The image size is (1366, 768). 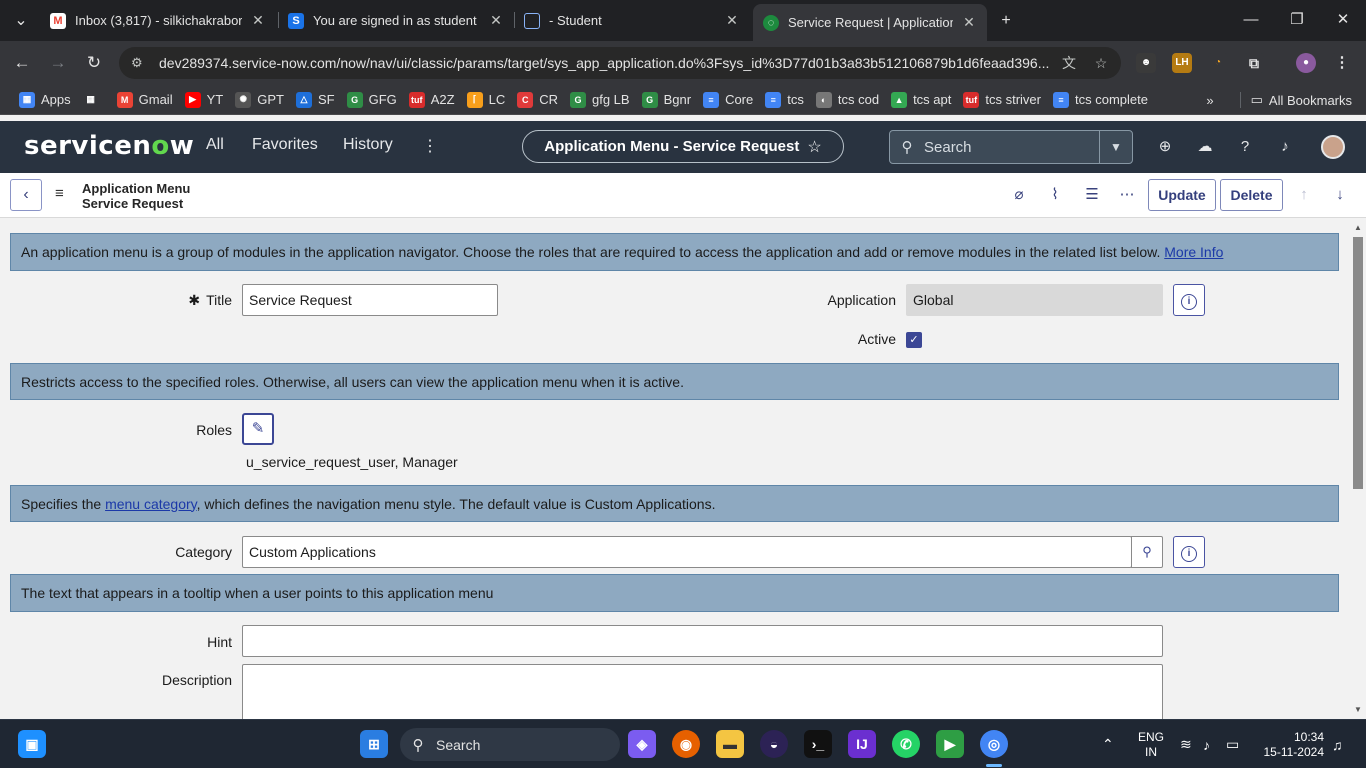 I want to click on bookmark-item: ▲ tcs apt, so click(x=921, y=99).